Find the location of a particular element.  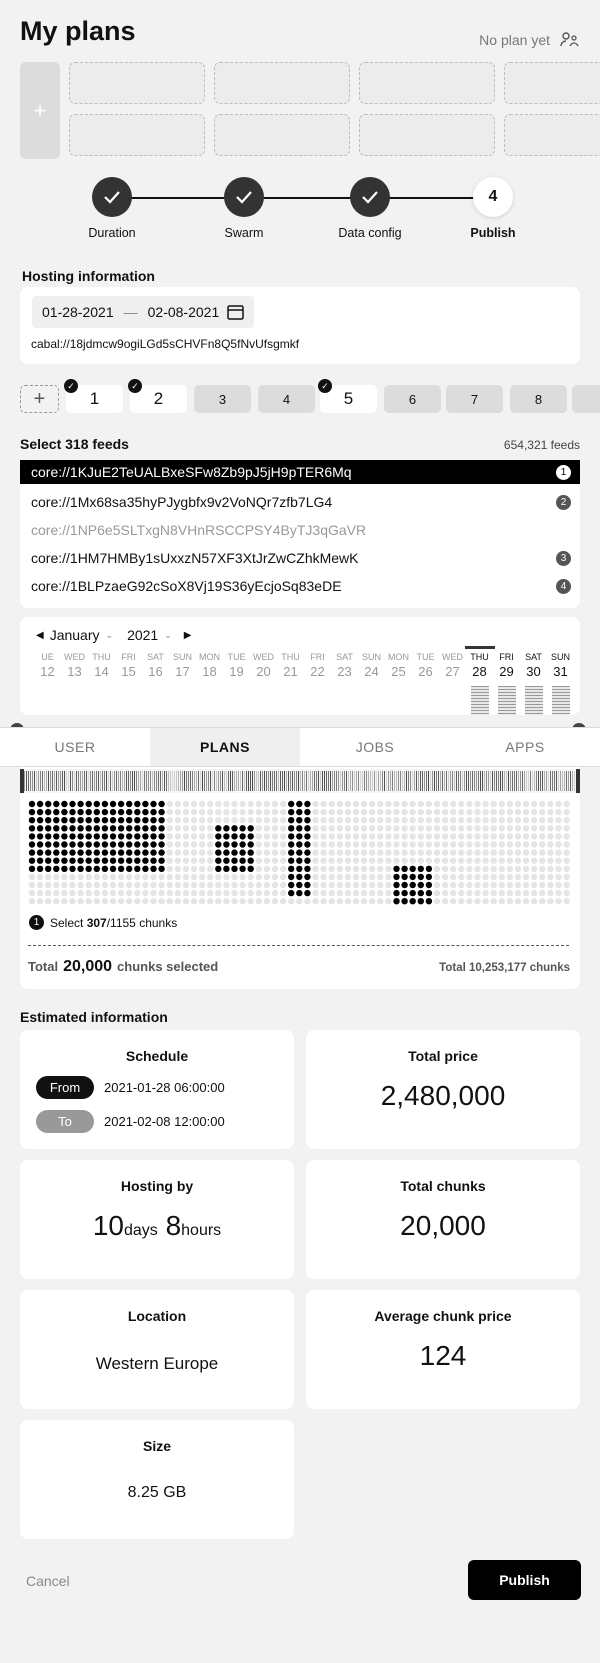

calendar-day: THU 21 is located at coordinates (290, 665).